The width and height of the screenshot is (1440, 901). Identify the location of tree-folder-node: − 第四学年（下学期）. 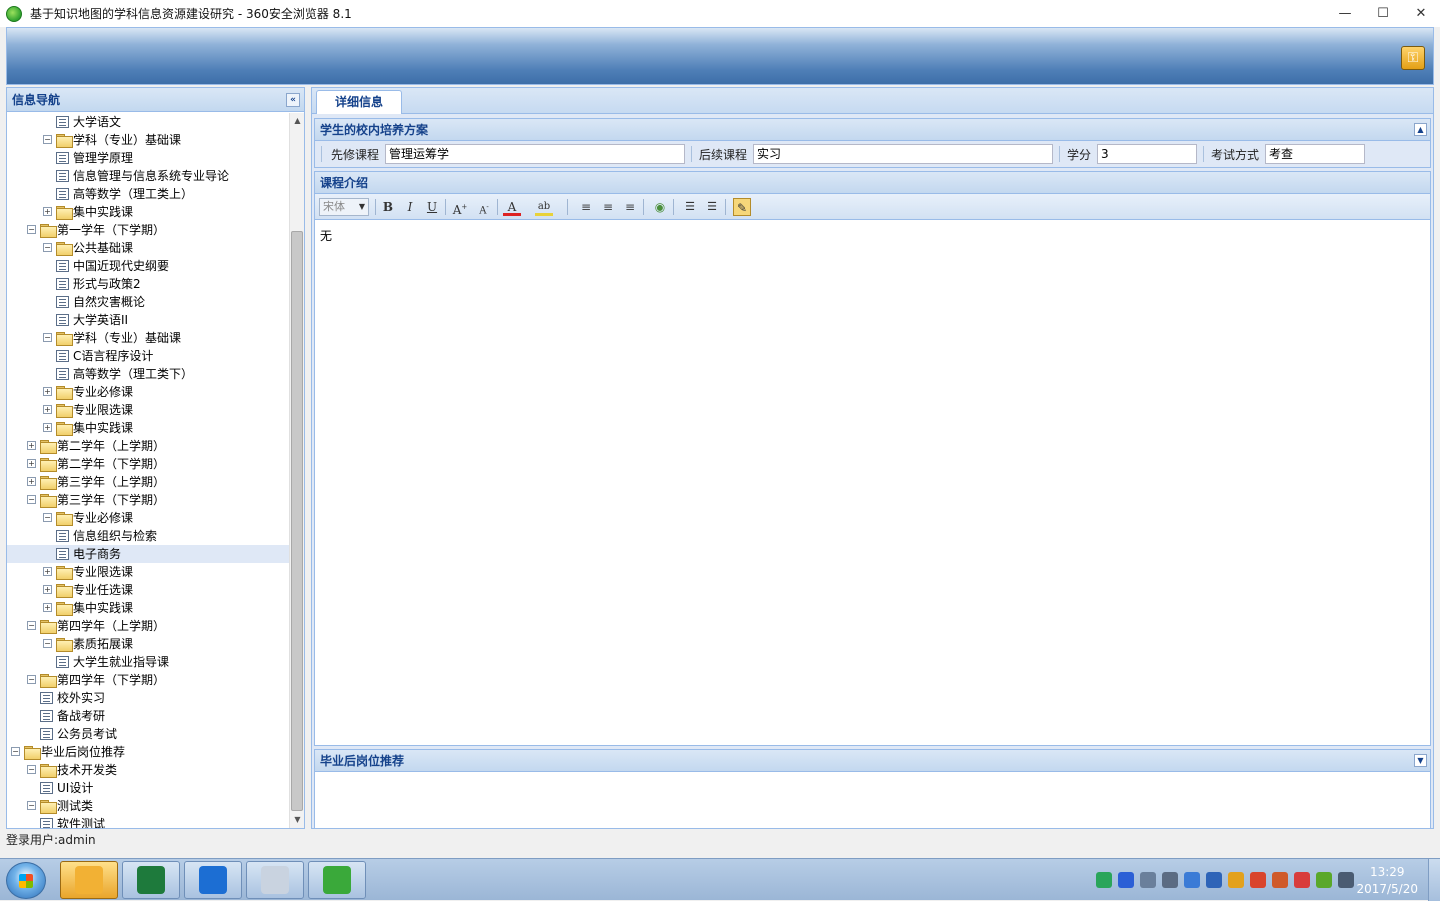
(148, 680).